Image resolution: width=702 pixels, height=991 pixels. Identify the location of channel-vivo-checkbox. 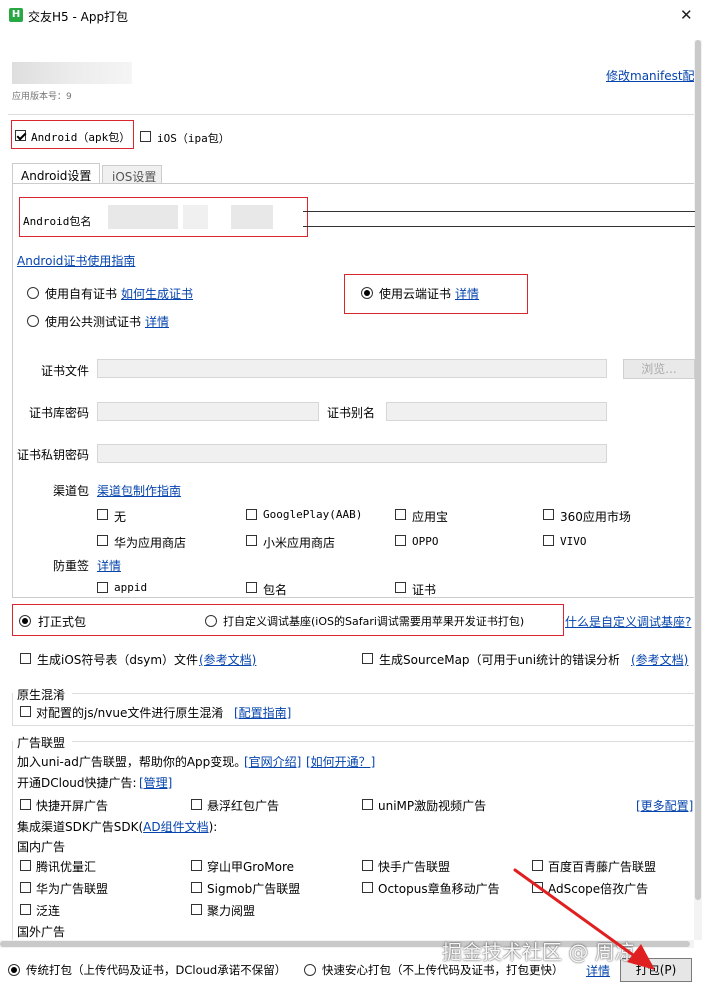
(548, 540).